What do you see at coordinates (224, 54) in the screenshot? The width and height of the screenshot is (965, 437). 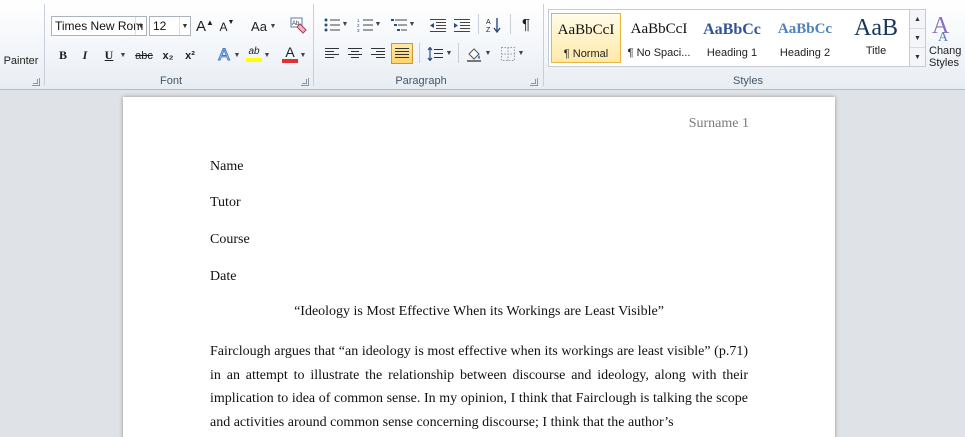 I see `text-effects-button: A` at bounding box center [224, 54].